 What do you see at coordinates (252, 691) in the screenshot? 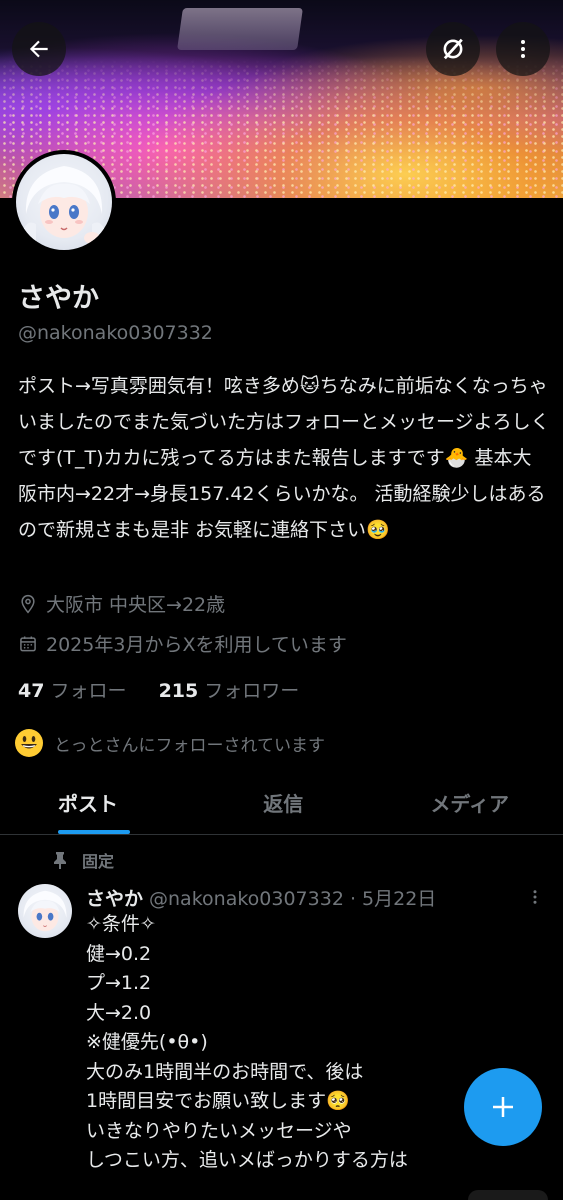
I see `followers-label: フォロワー` at bounding box center [252, 691].